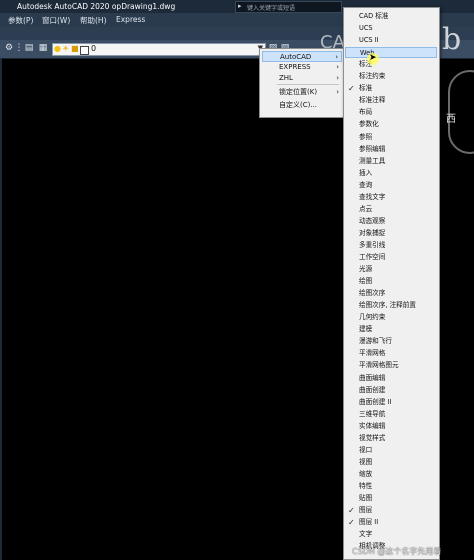 This screenshot has width=474, height=560. I want to click on toolbar-list-item: 视觉样式, so click(391, 438).